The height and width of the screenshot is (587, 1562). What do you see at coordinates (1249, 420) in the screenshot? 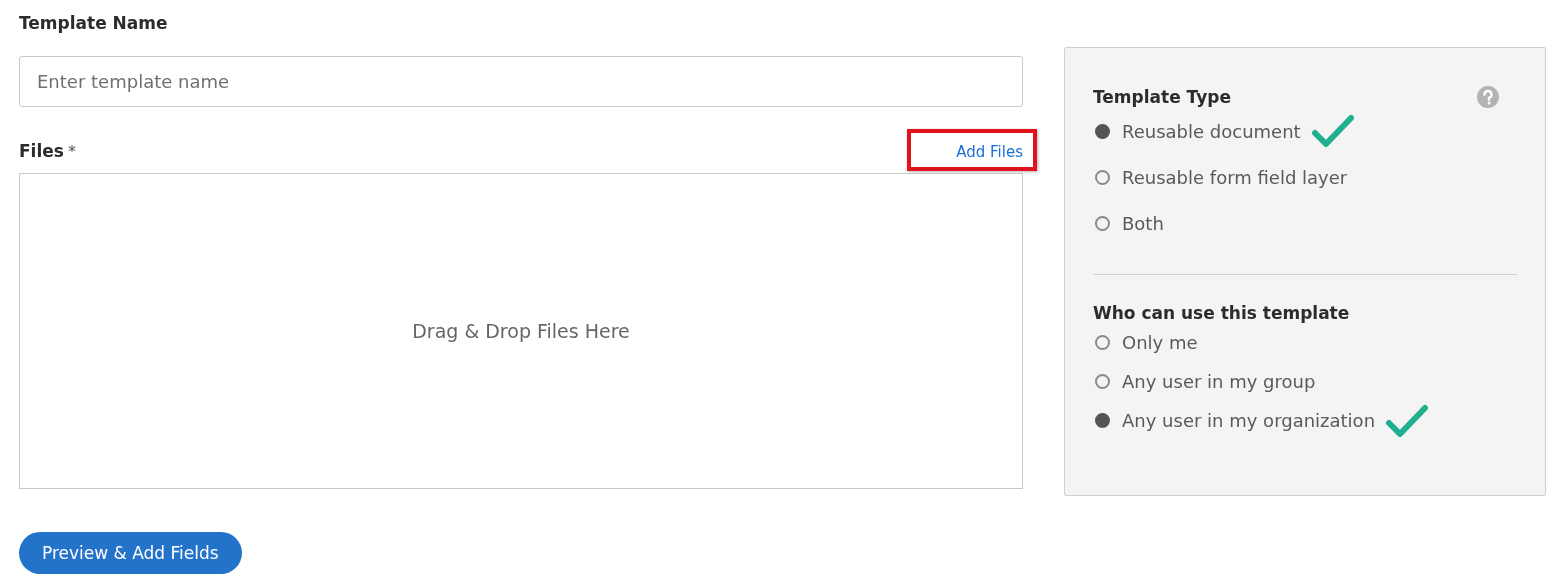
I see `option-label: Any user in my organization` at bounding box center [1249, 420].